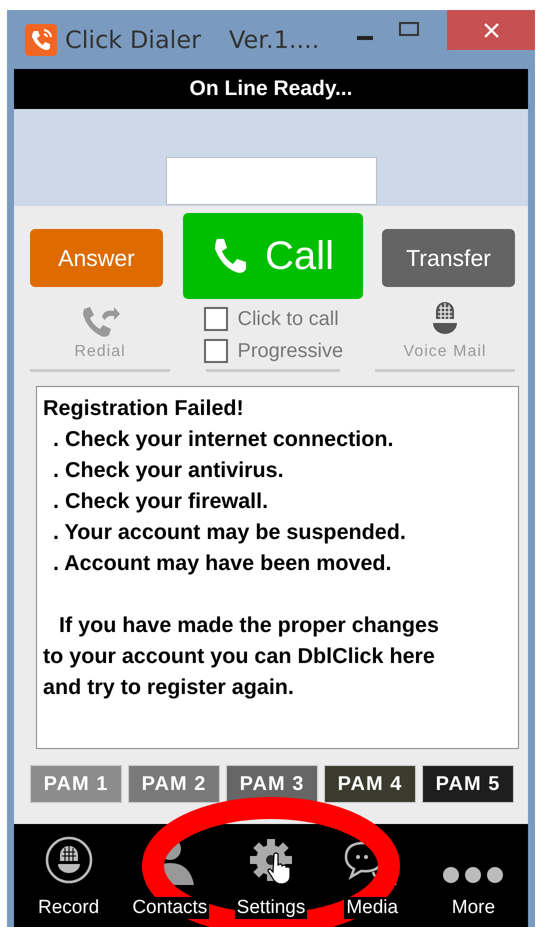 The image size is (542, 927). What do you see at coordinates (241, 656) in the screenshot?
I see `message-note: If you have made the proper changes to your account you can DblClick here and try to register again.` at bounding box center [241, 656].